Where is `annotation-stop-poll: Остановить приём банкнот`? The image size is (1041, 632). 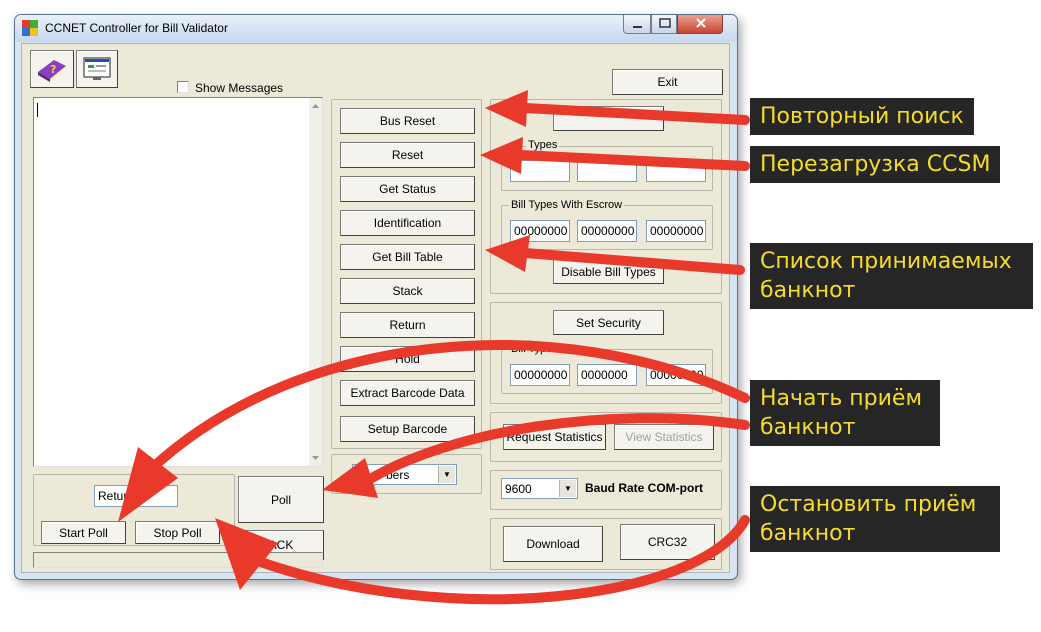 annotation-stop-poll: Остановить приём банкнот is located at coordinates (875, 519).